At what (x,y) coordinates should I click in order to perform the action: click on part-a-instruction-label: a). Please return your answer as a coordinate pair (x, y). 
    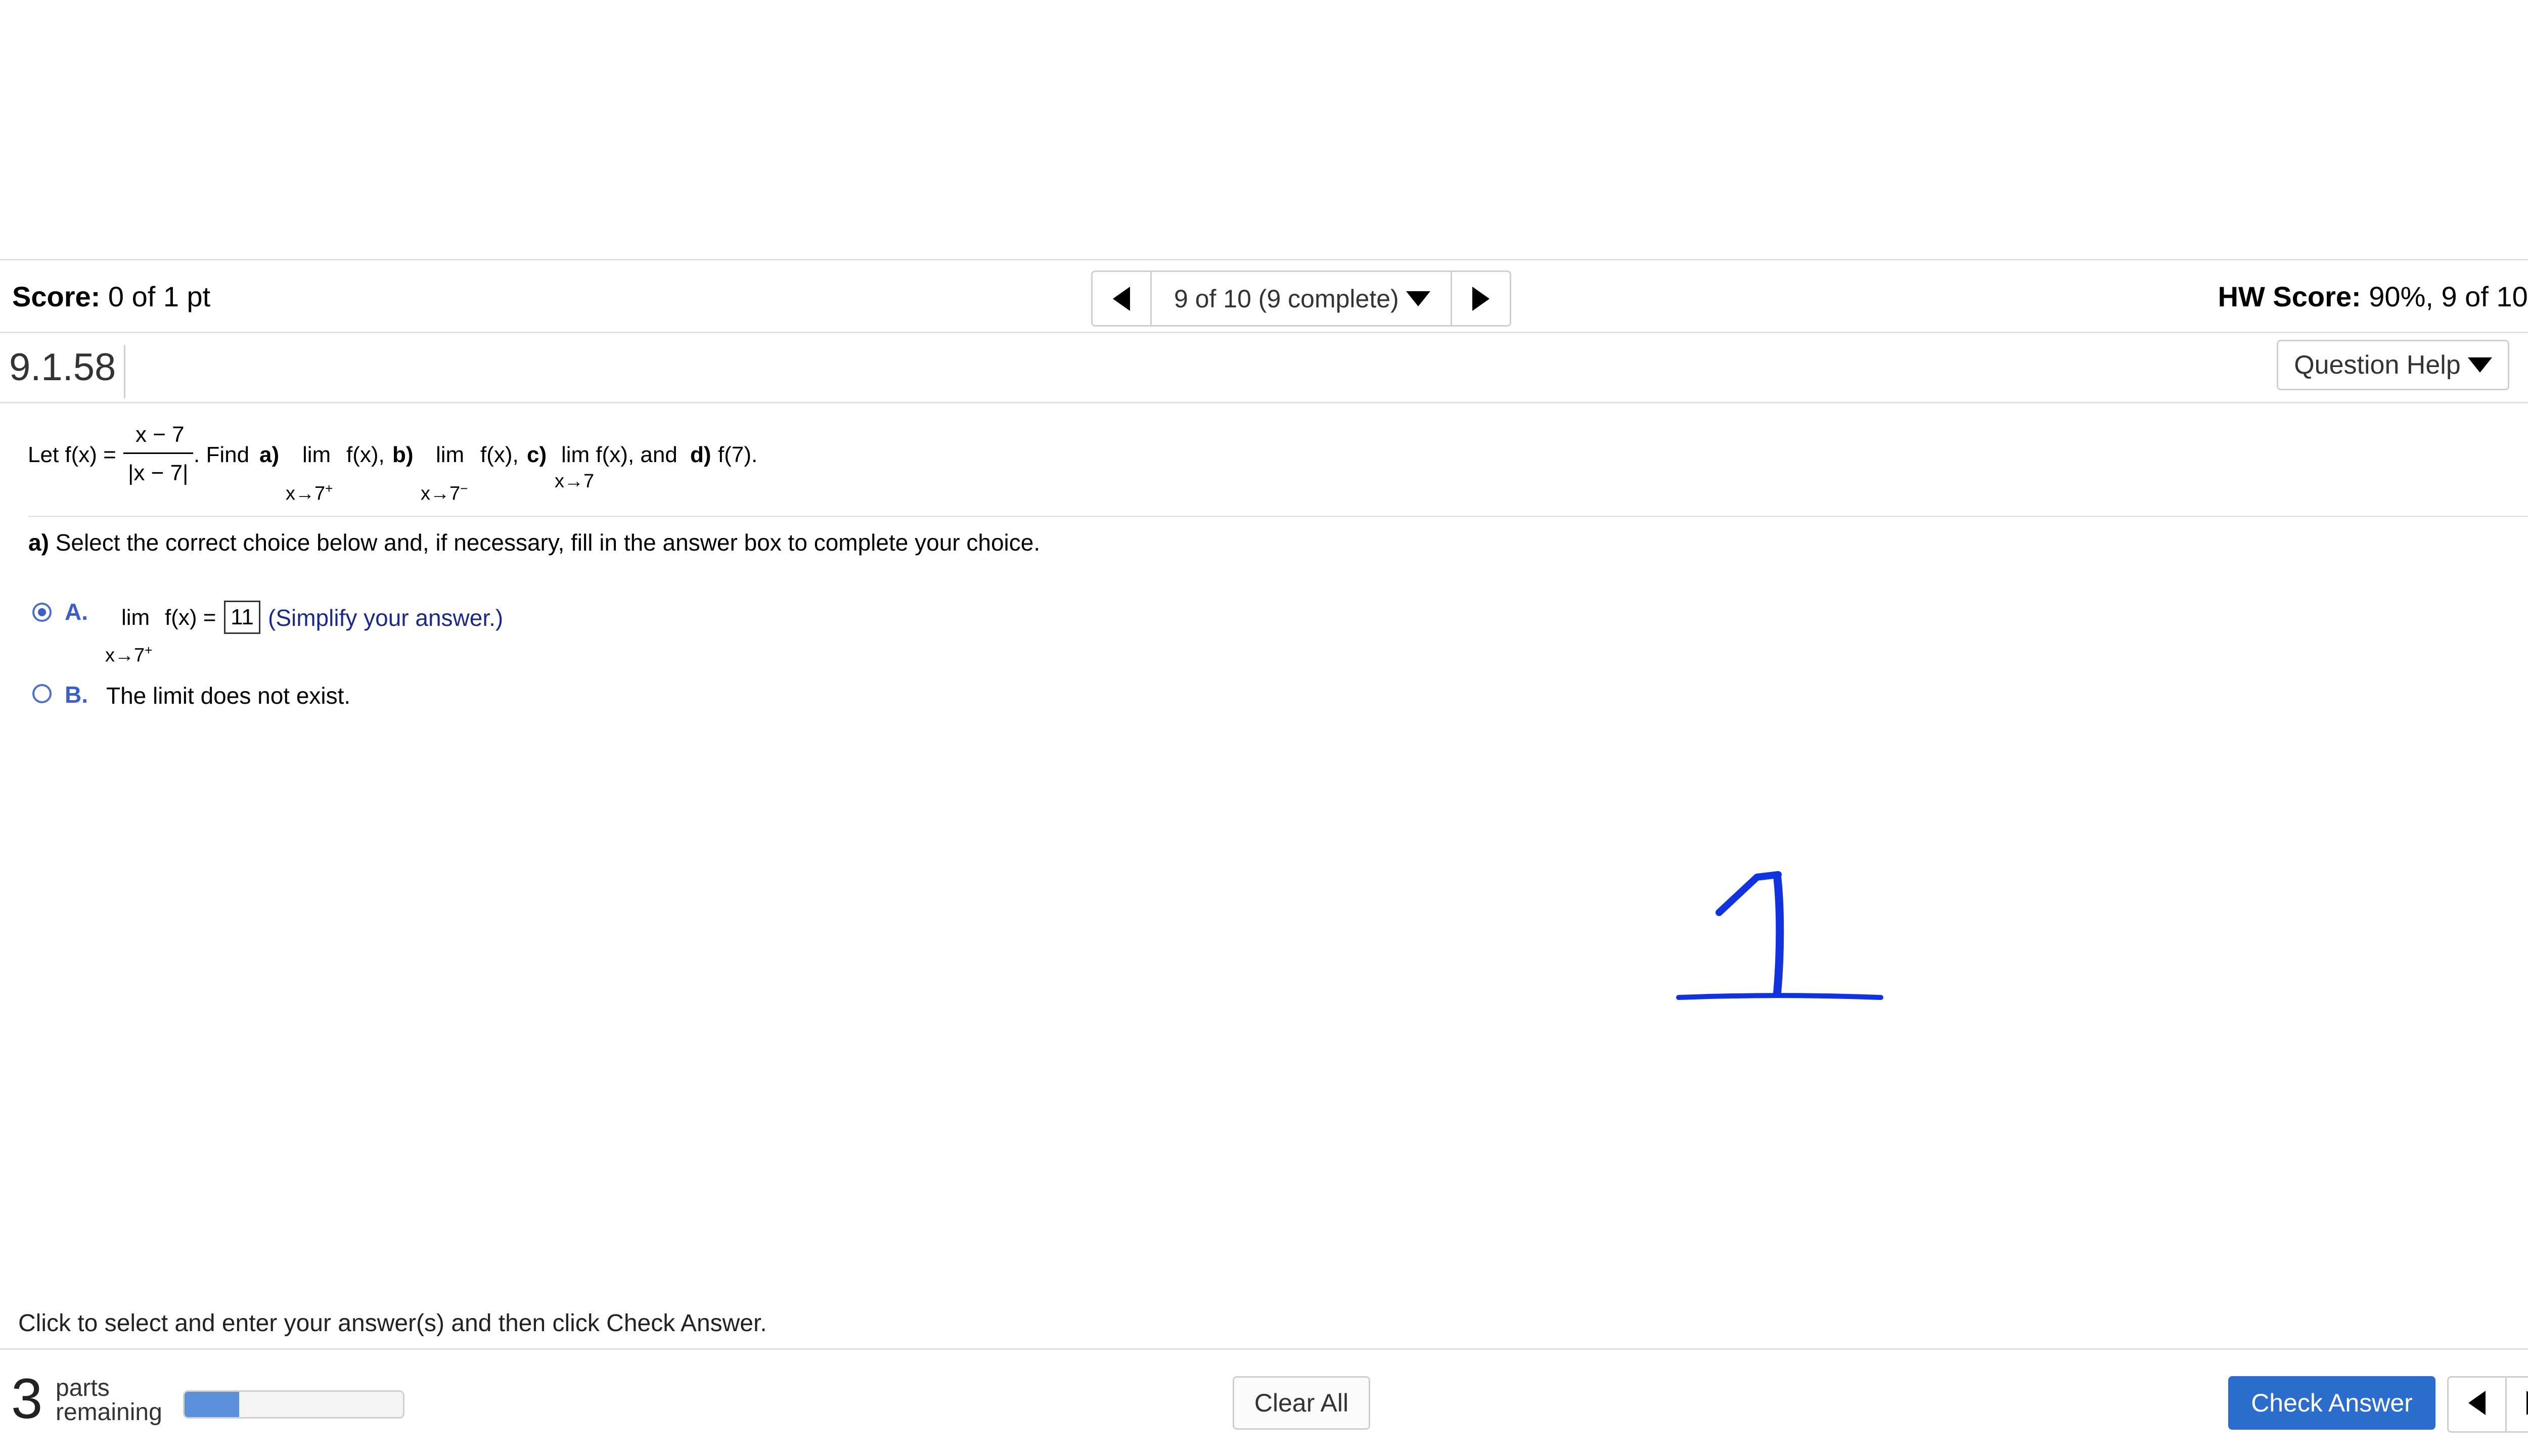
    Looking at the image, I should click on (39, 542).